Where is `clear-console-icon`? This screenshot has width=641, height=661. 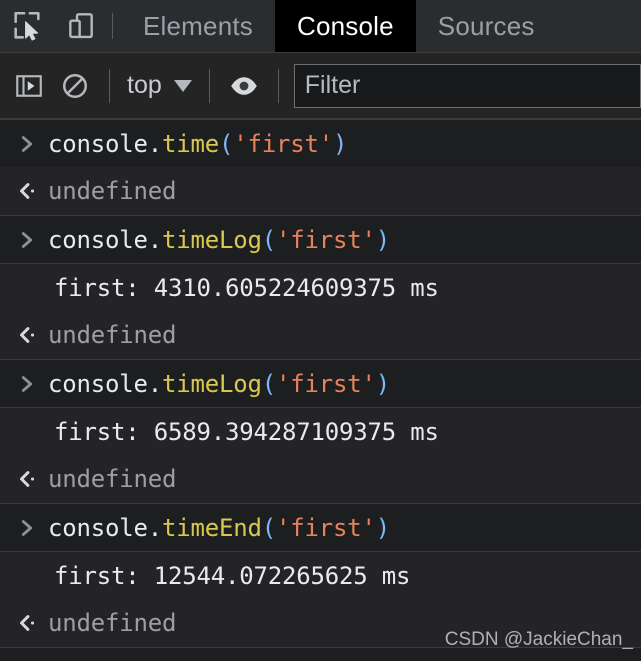
clear-console-icon is located at coordinates (75, 86).